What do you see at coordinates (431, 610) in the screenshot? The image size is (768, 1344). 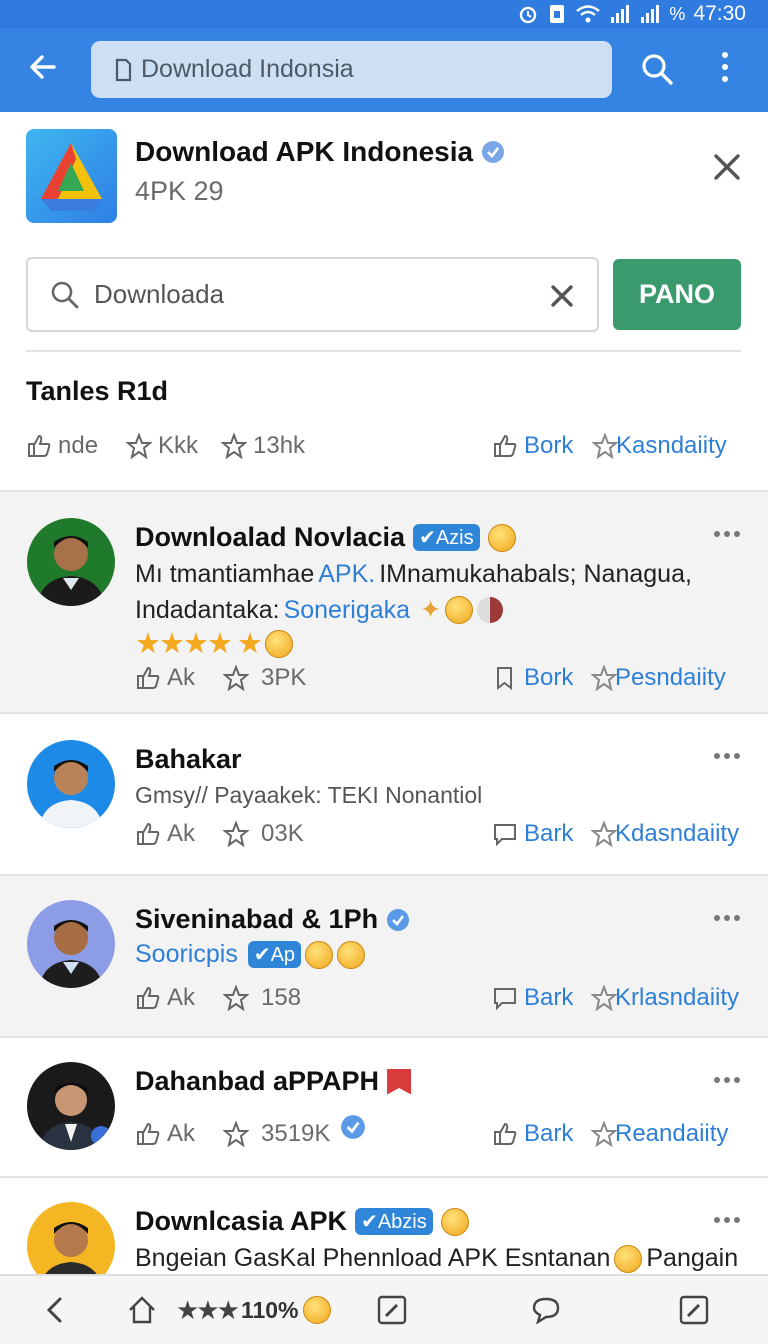 I see `sparkle-icon: ✦` at bounding box center [431, 610].